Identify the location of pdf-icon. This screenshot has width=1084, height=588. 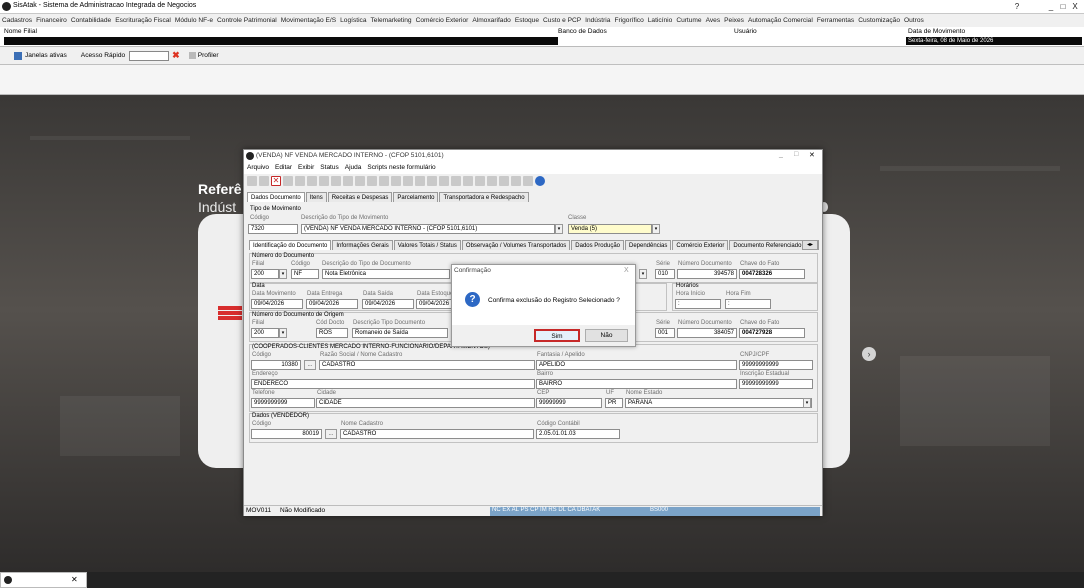
(492, 181).